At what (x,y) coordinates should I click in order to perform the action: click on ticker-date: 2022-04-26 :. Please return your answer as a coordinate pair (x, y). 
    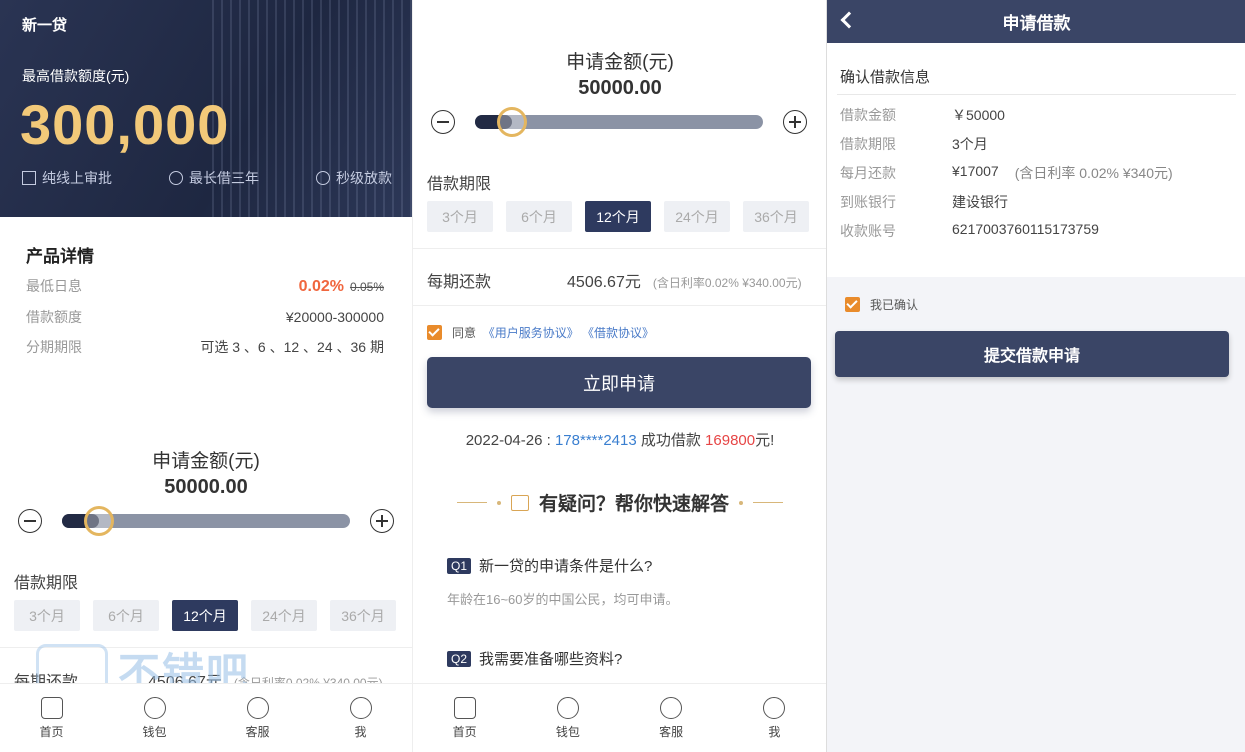
    Looking at the image, I should click on (510, 440).